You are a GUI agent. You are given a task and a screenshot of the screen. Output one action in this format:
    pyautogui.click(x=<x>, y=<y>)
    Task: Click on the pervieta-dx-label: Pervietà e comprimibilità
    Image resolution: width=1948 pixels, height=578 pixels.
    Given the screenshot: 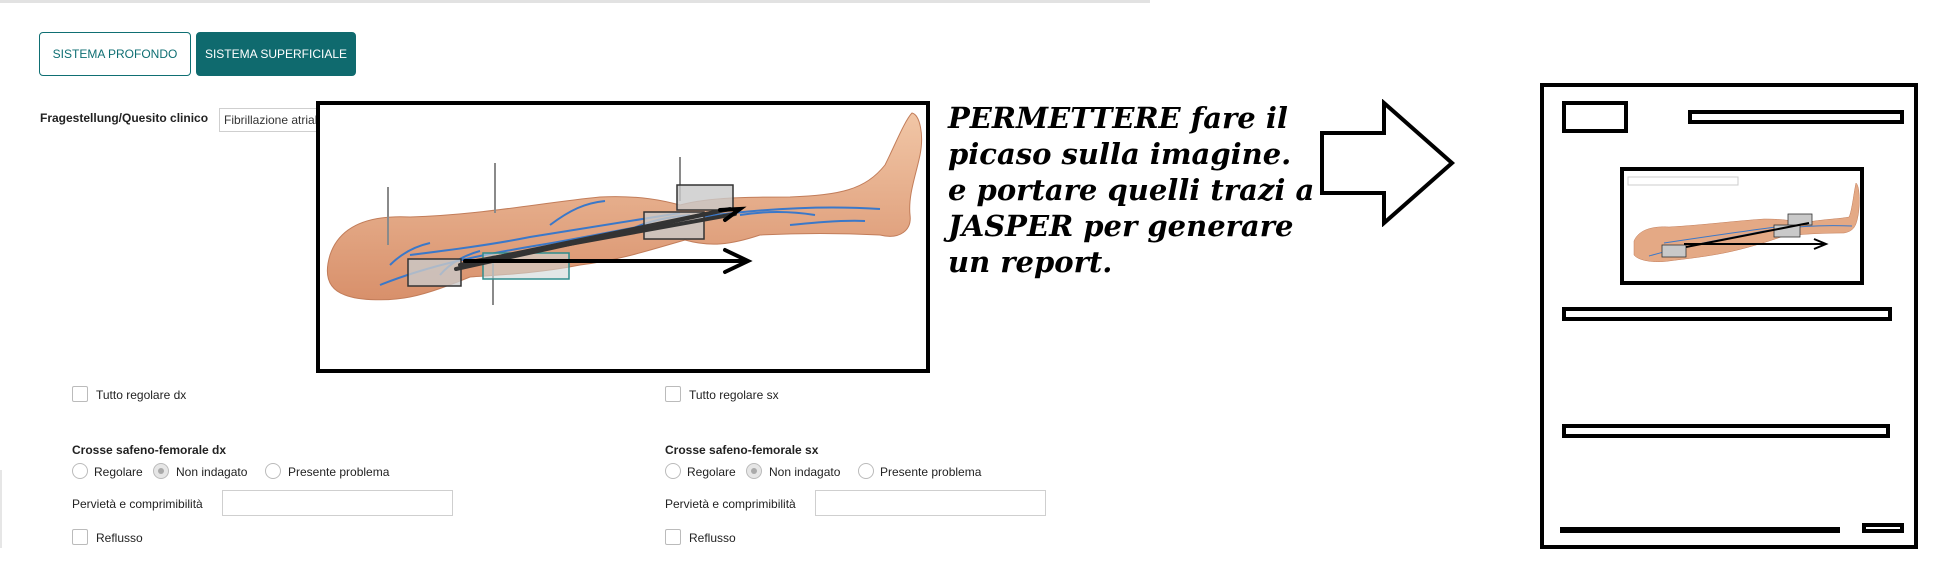 What is the action you would take?
    pyautogui.click(x=137, y=504)
    